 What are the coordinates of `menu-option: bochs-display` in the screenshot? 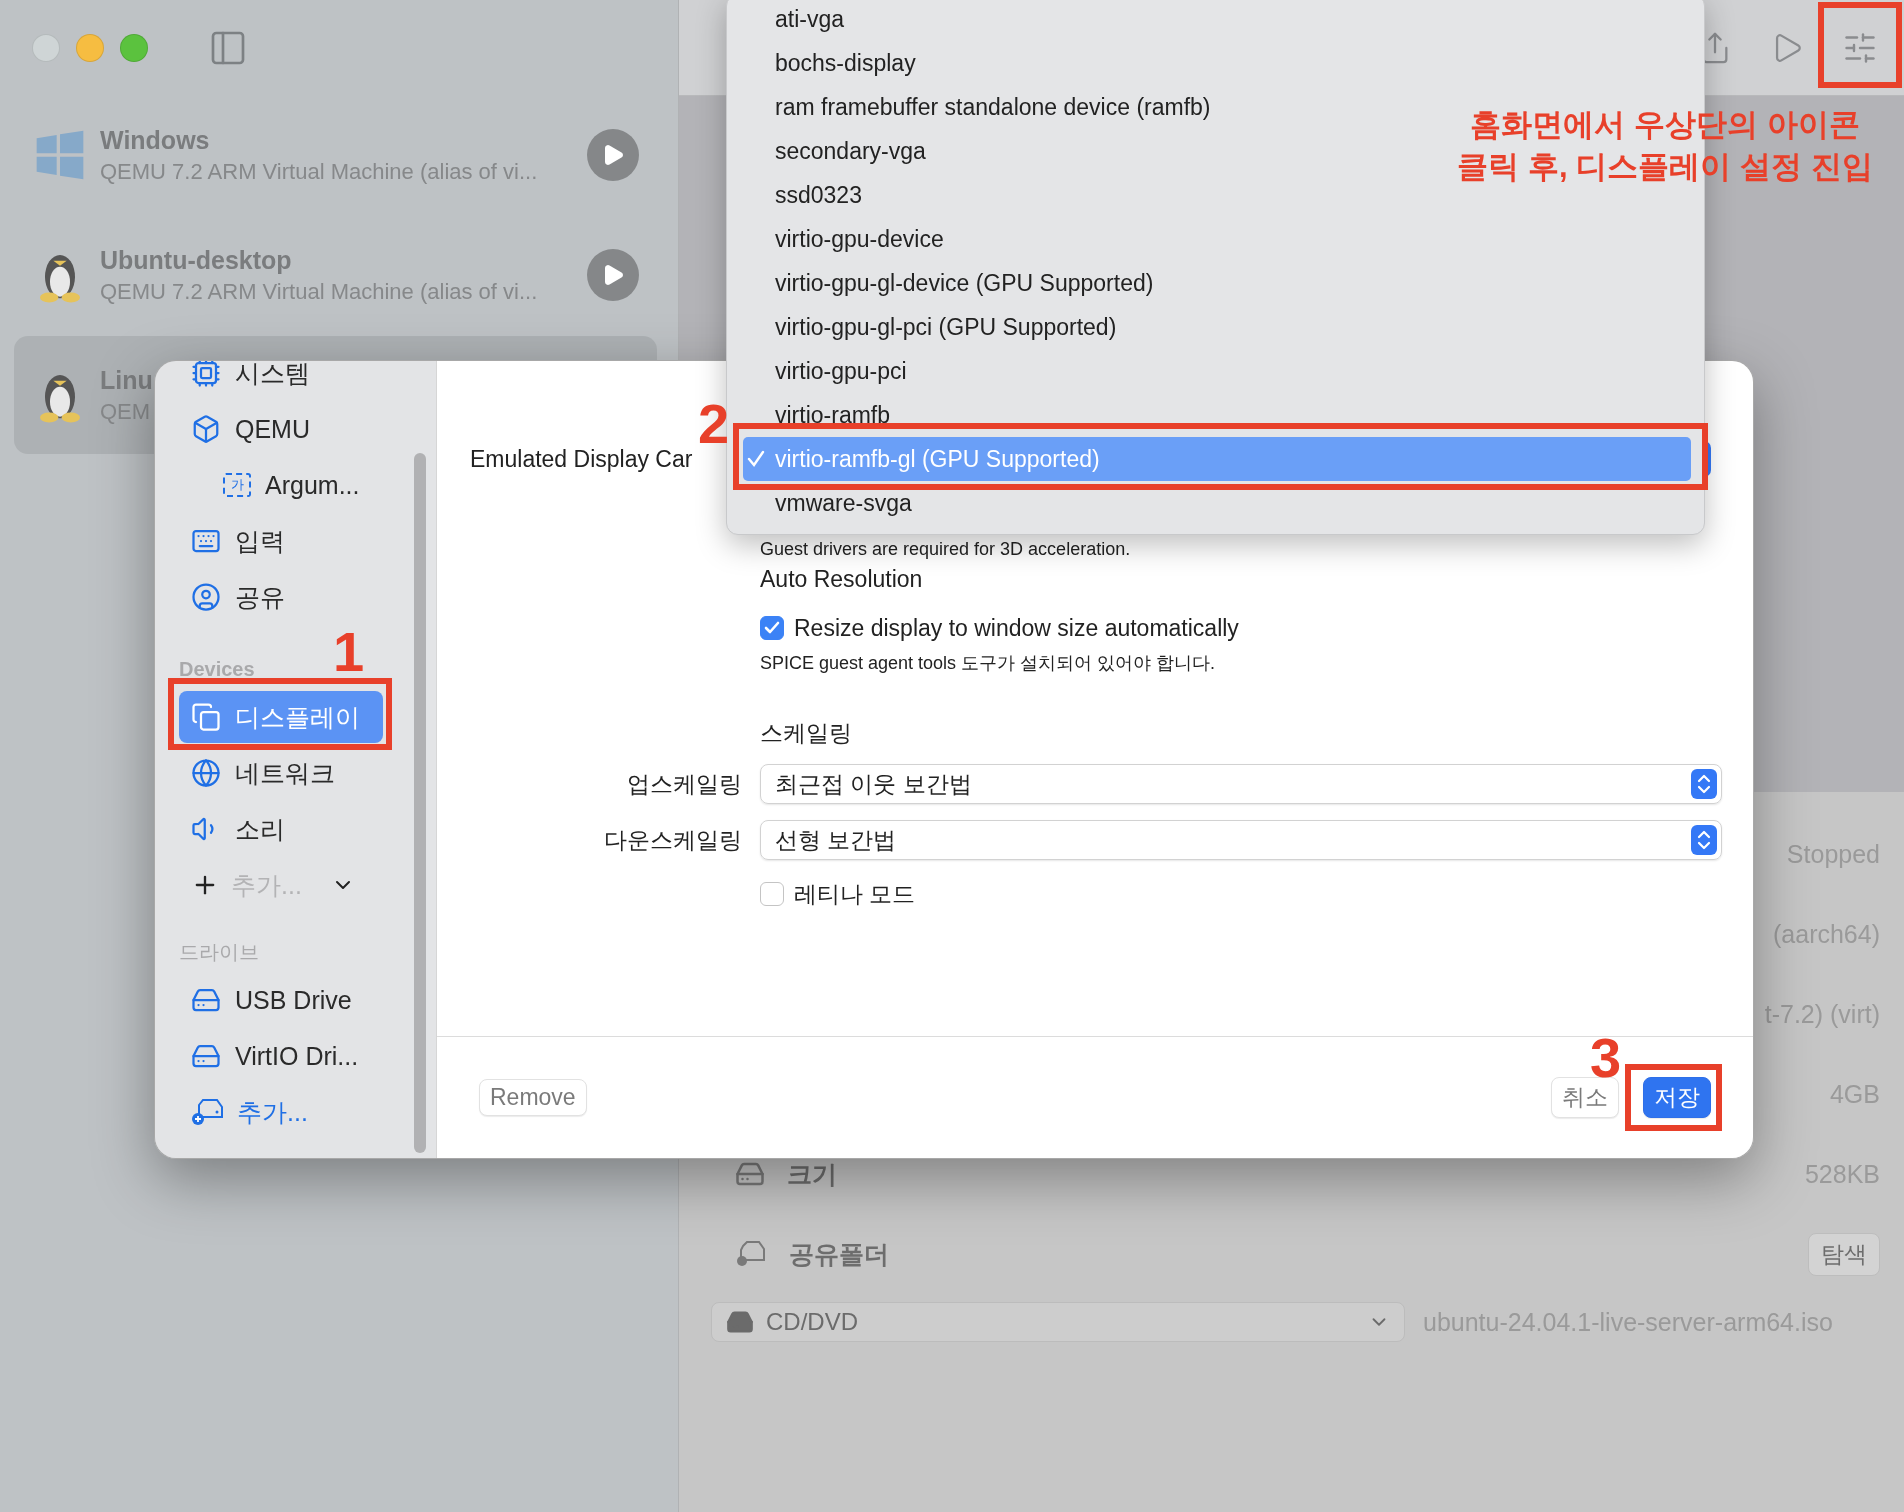 It's located at (833, 63).